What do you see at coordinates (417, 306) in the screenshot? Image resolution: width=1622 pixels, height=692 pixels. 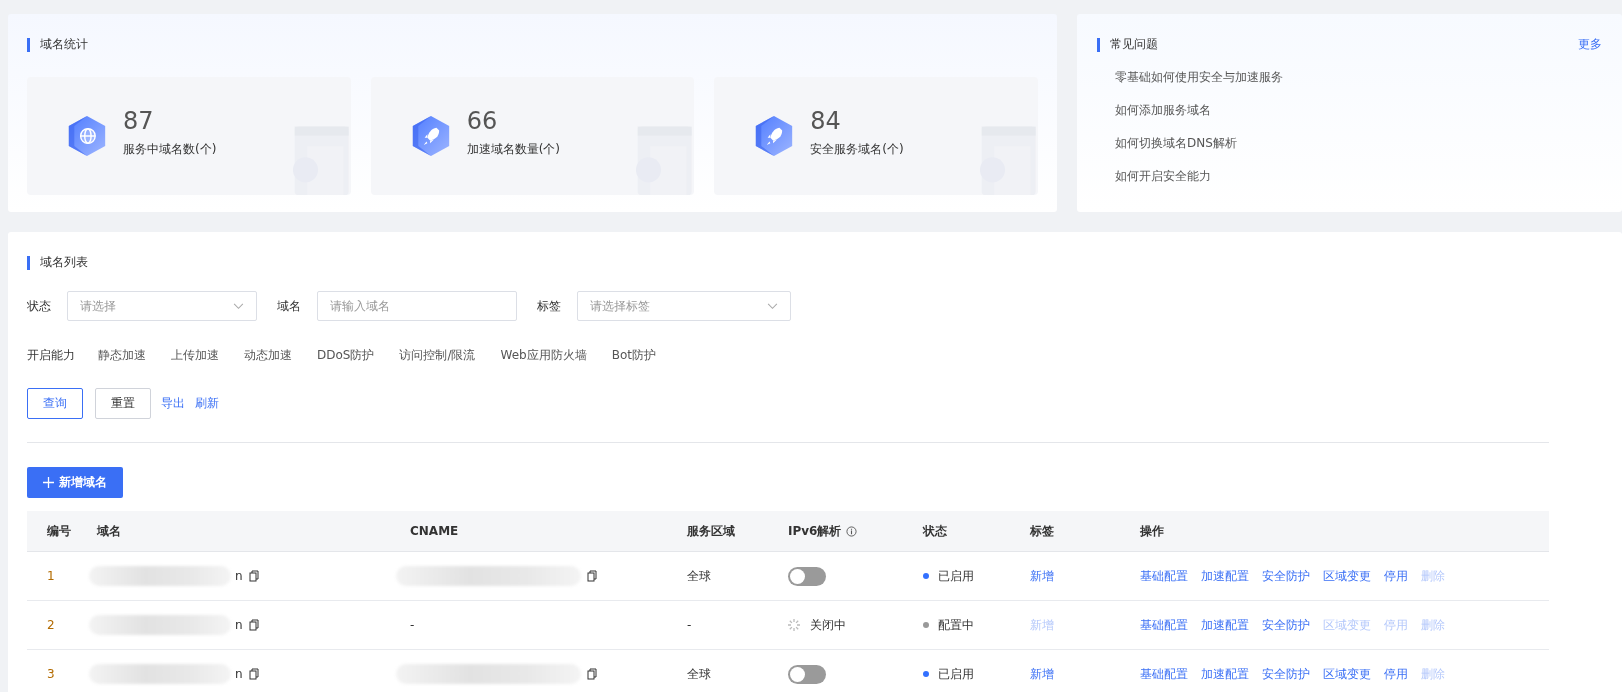 I see `input-field: 请输入域名` at bounding box center [417, 306].